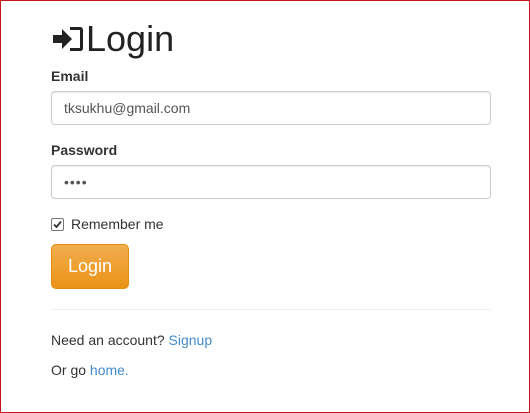 The width and height of the screenshot is (530, 413). Describe the element at coordinates (68, 39) in the screenshot. I see `sign-in-icon` at that location.